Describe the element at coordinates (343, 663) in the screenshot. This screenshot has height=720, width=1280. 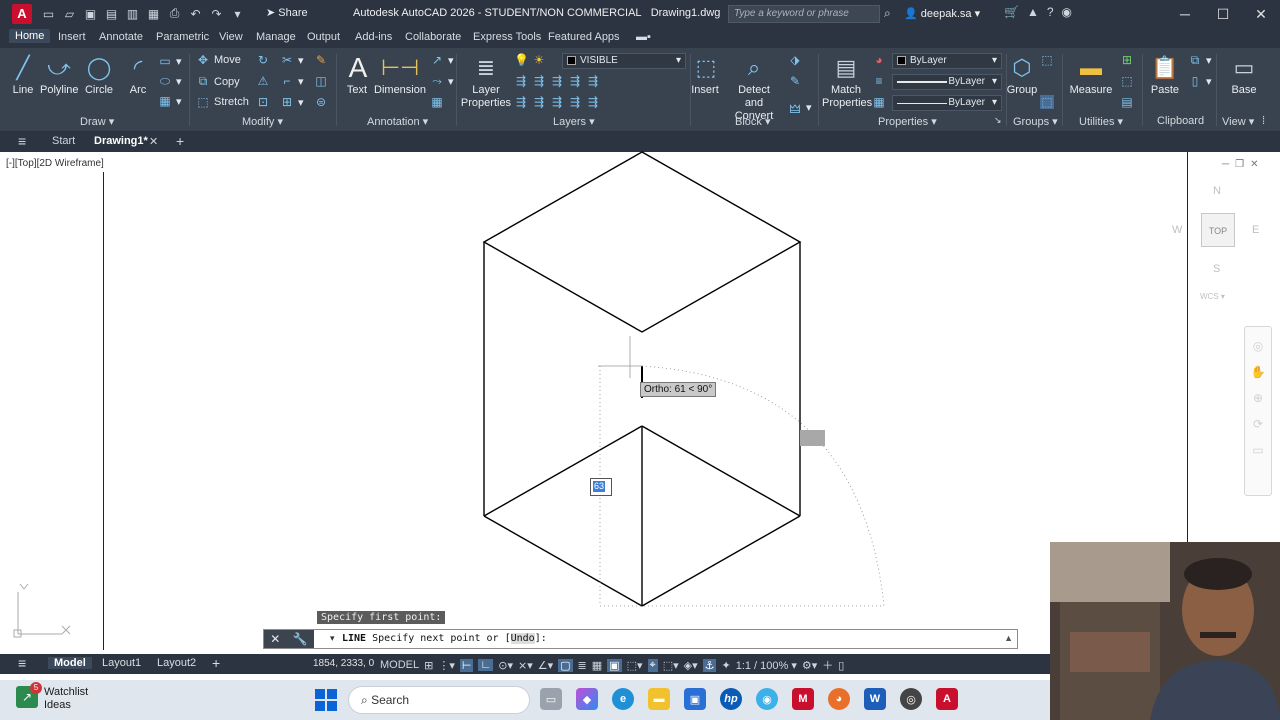
I see `cursor-coordinates: 1854, 2333, 0` at that location.